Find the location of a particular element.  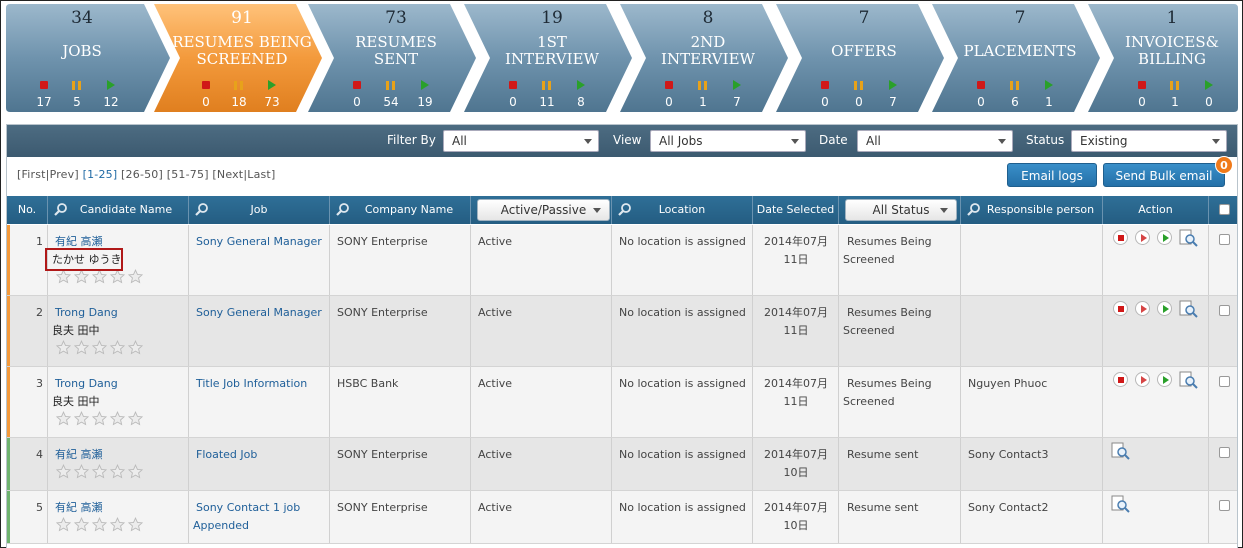

col-company-name: Company Name is located at coordinates (400, 210).